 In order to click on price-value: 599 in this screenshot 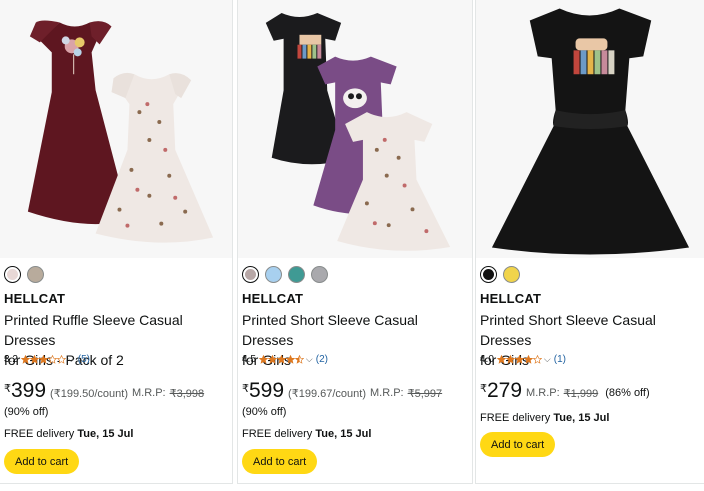, I will do `click(266, 391)`.